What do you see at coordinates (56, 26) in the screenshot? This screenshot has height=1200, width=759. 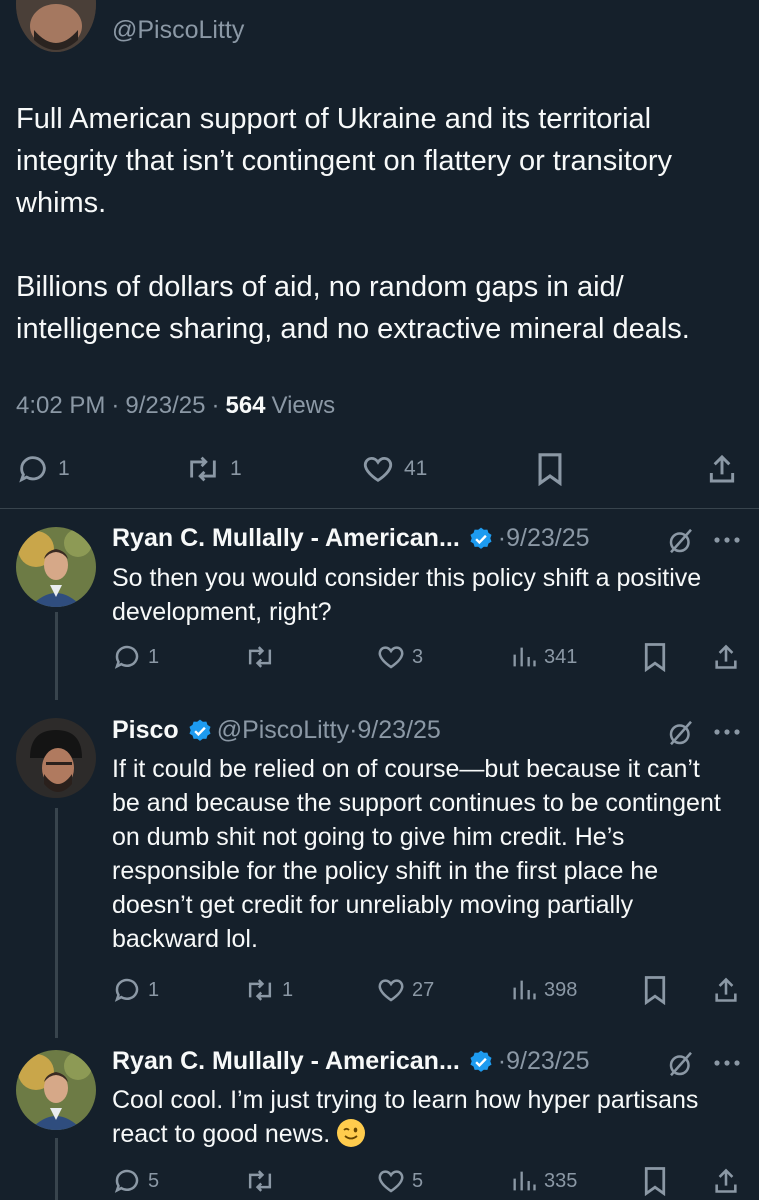 I see `author-avatar` at bounding box center [56, 26].